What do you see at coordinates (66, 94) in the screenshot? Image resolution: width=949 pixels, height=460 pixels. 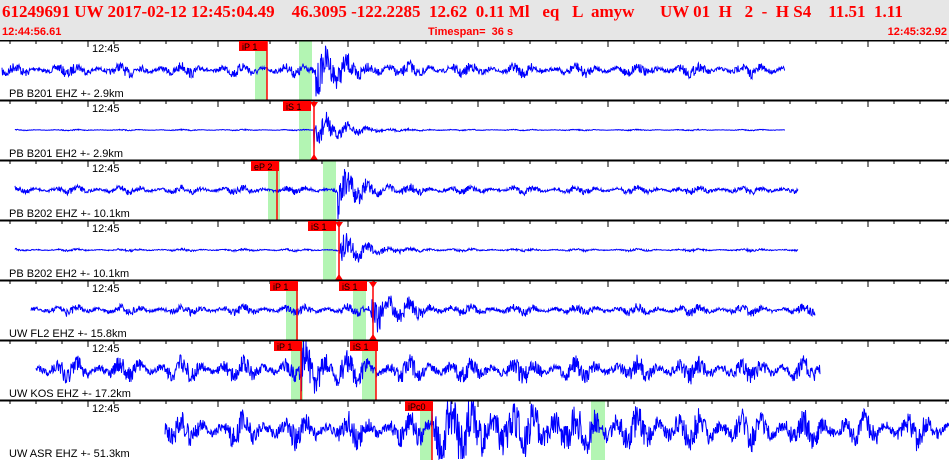 I see `channel-label: PB B201 EHZ +- 2.9km` at bounding box center [66, 94].